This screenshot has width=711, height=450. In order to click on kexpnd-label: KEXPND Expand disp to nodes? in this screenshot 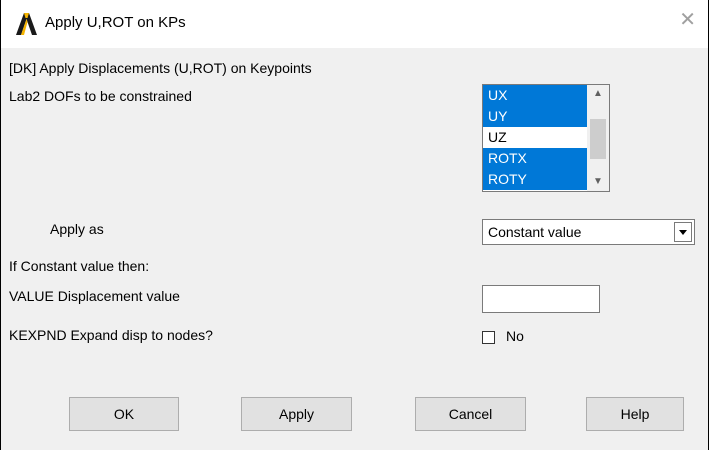, I will do `click(111, 335)`.